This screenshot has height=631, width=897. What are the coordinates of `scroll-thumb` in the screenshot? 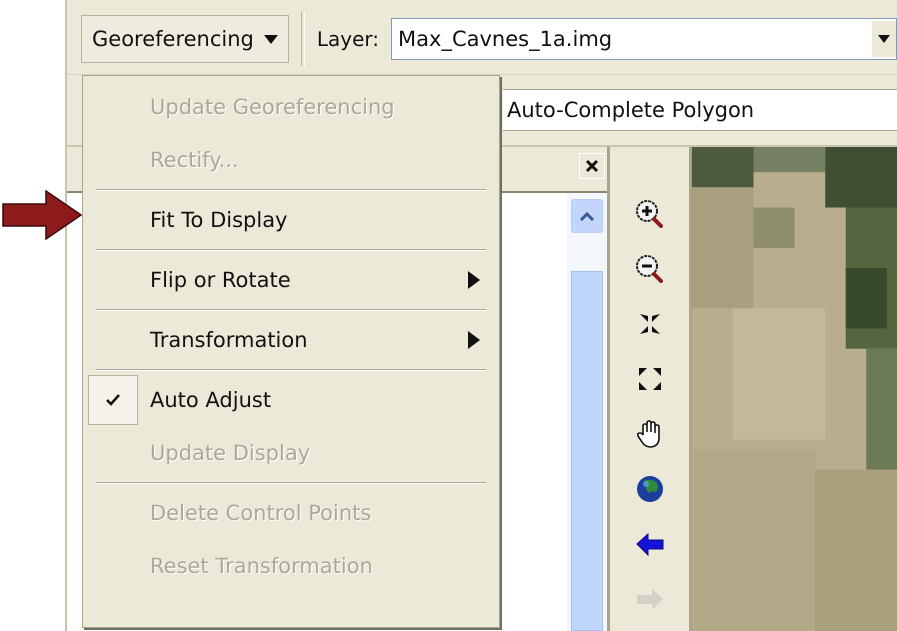 It's located at (587, 451).